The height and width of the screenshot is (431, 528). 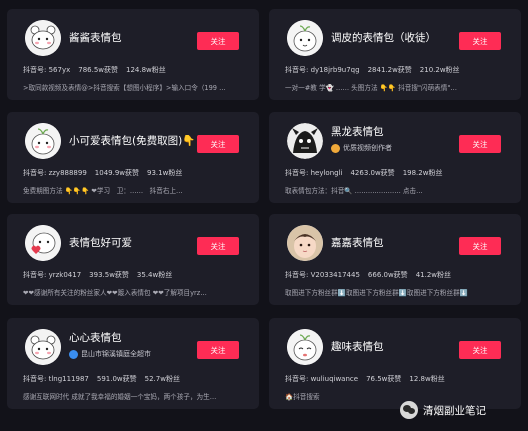 I want to click on likes-count: 666.0w获赞, so click(x=387, y=275).